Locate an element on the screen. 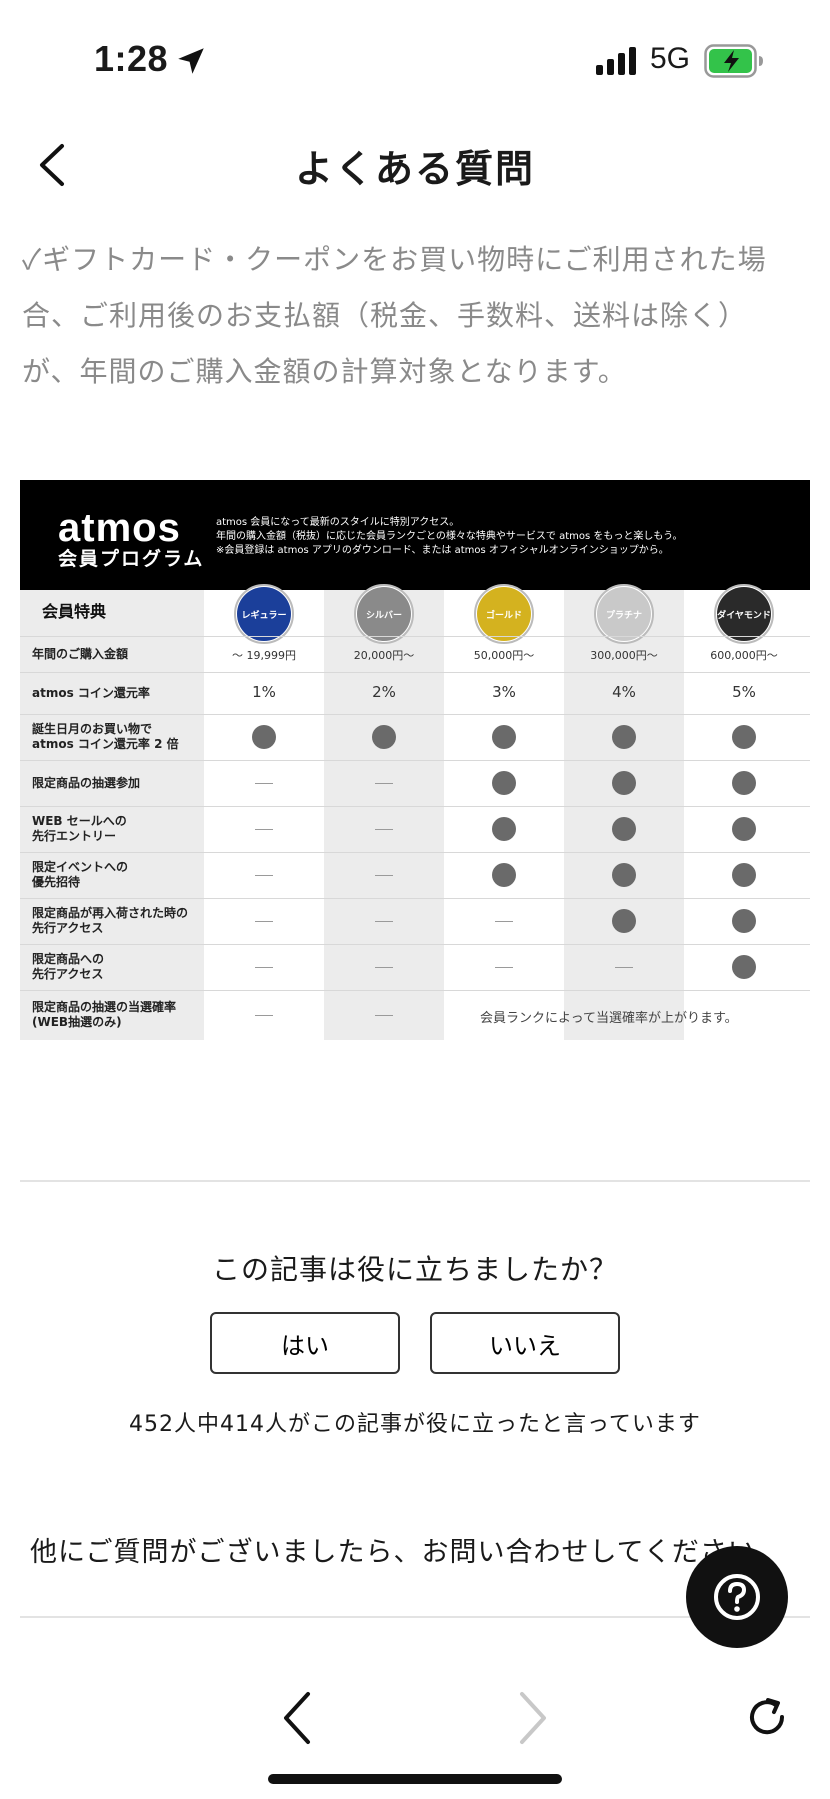 The image size is (830, 1799). row-label-line: 年間のご購入金額 is located at coordinates (80, 653).